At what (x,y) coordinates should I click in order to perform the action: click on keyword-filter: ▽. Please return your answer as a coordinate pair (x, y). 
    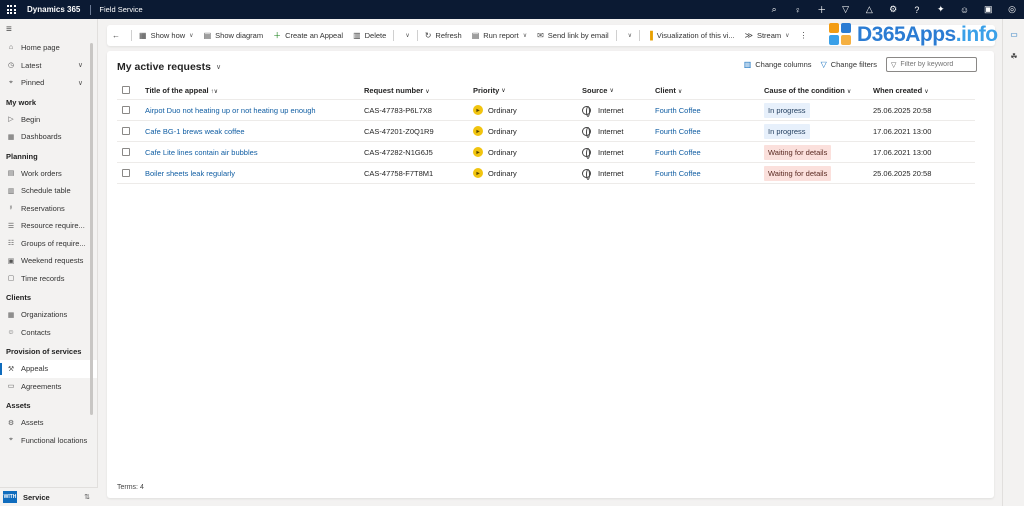
    Looking at the image, I should click on (931, 64).